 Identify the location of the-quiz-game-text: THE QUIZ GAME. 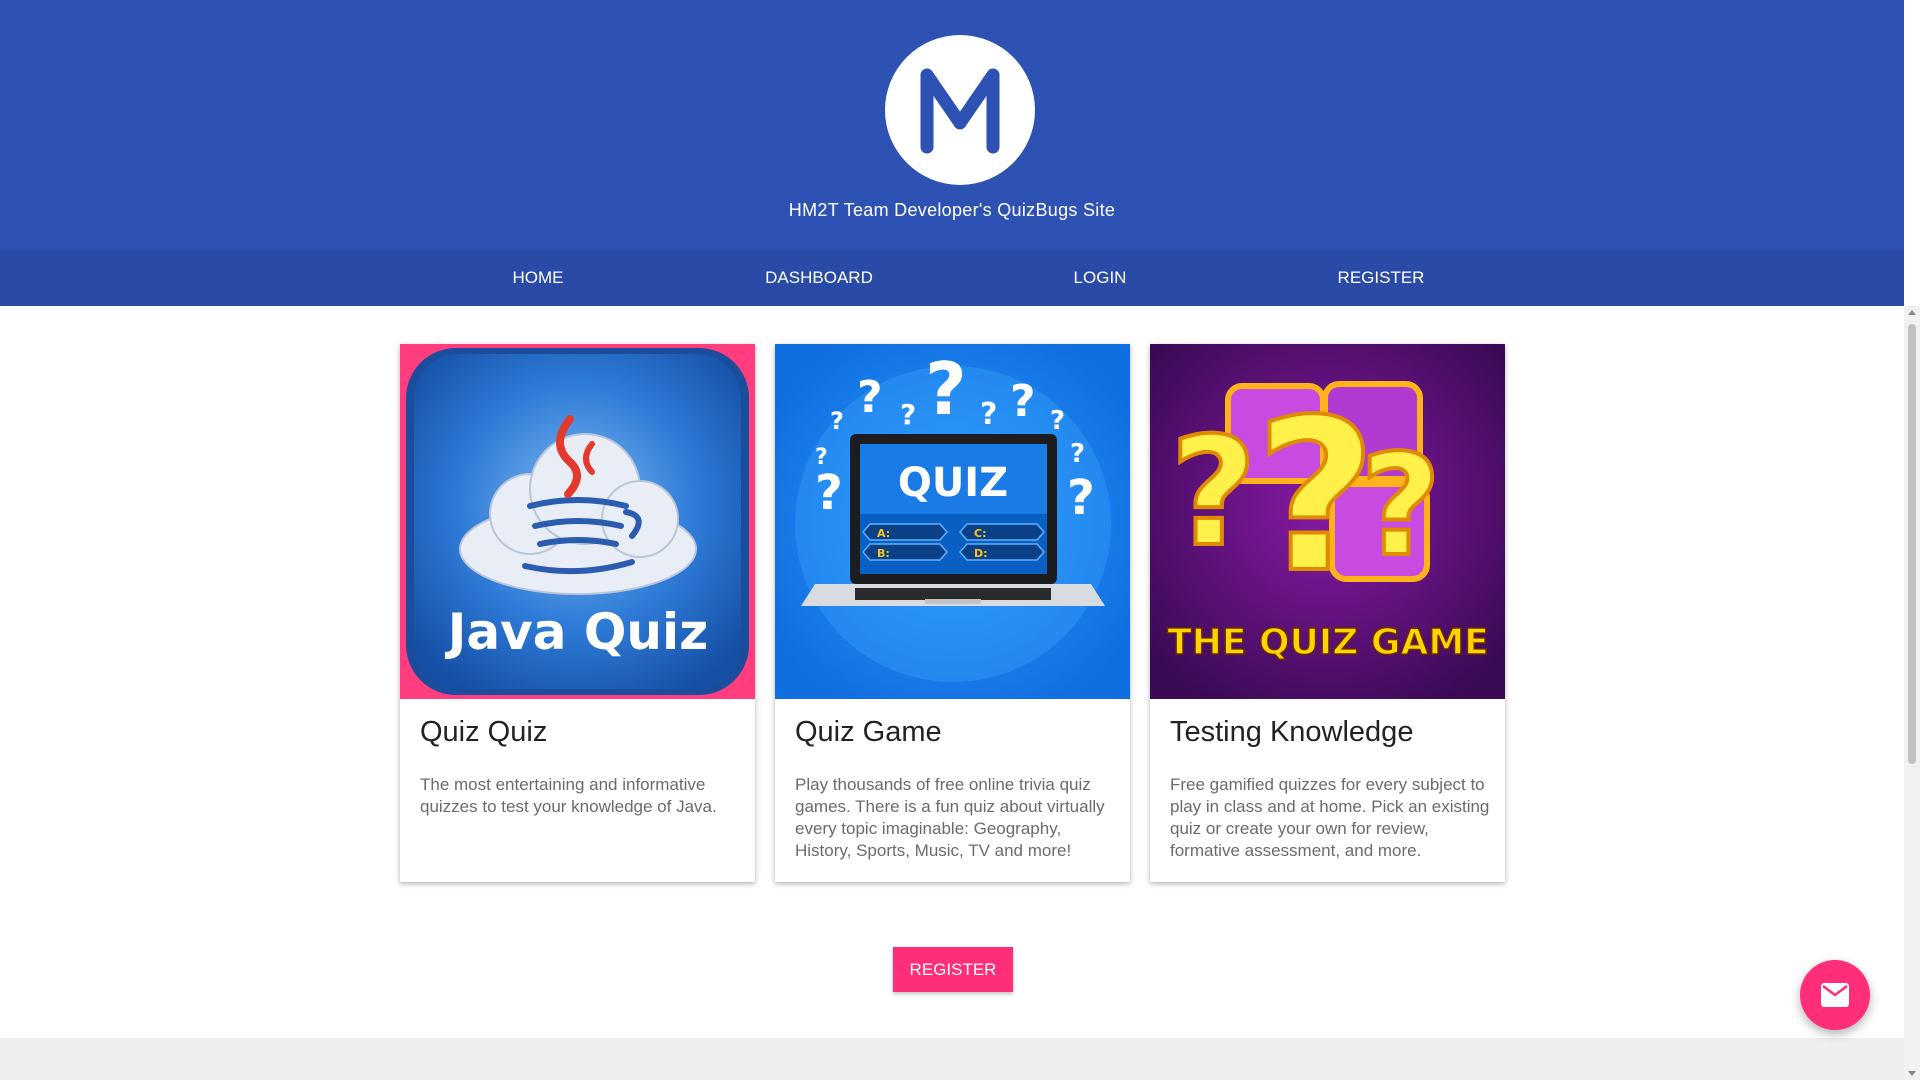
(1328, 642).